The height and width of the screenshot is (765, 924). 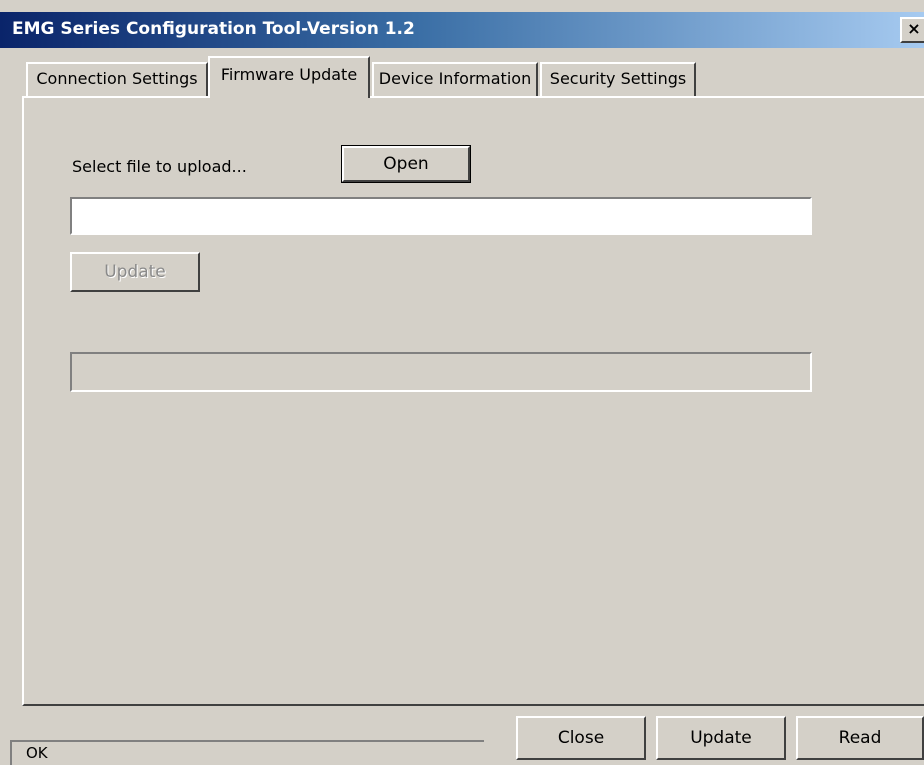 I want to click on tab-device-information: Device Information, so click(x=455, y=79).